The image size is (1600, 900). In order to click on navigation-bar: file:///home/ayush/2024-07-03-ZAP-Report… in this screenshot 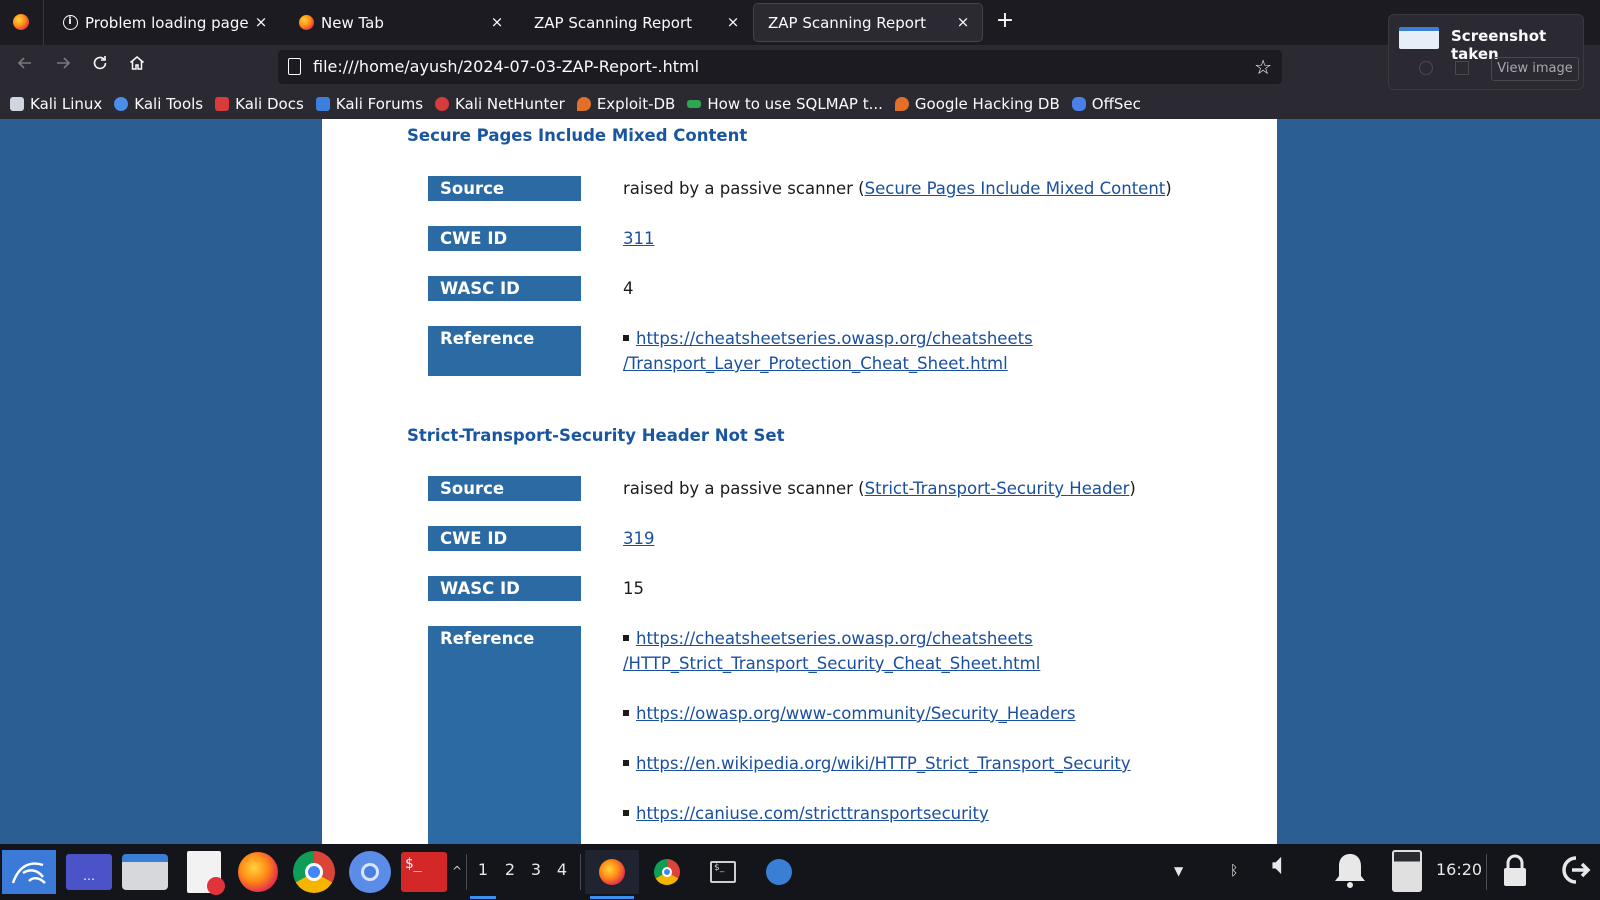, I will do `click(800, 67)`.